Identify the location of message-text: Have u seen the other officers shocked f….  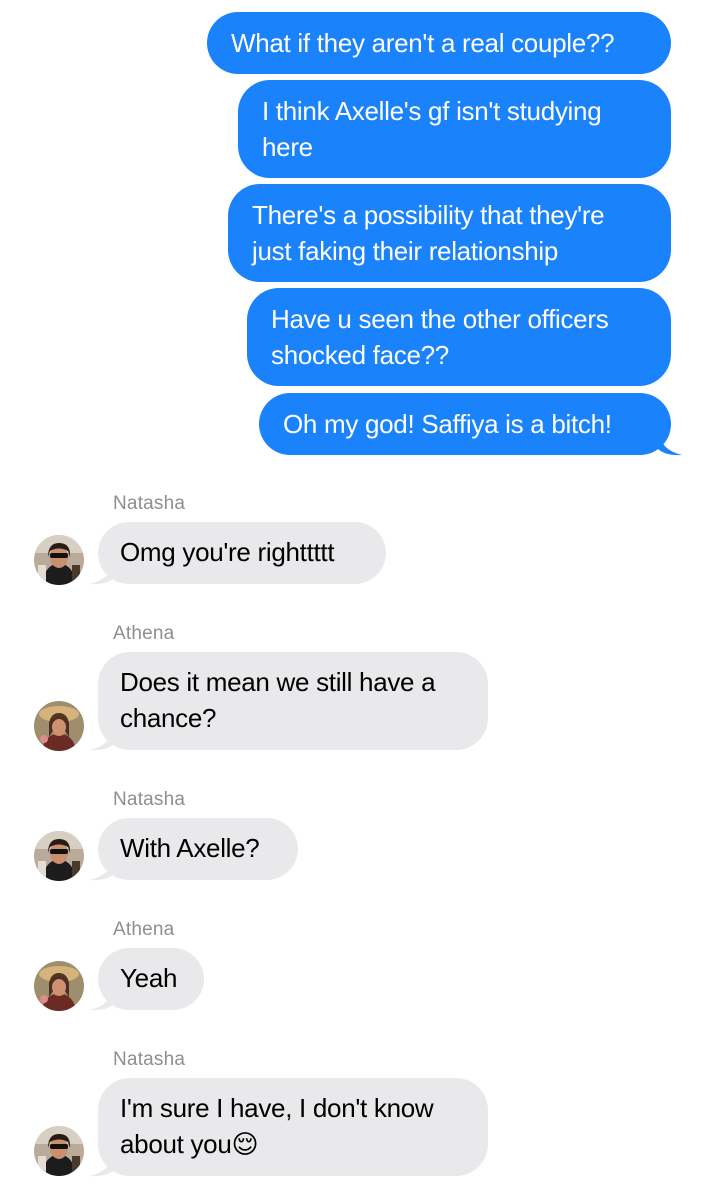
(440, 337).